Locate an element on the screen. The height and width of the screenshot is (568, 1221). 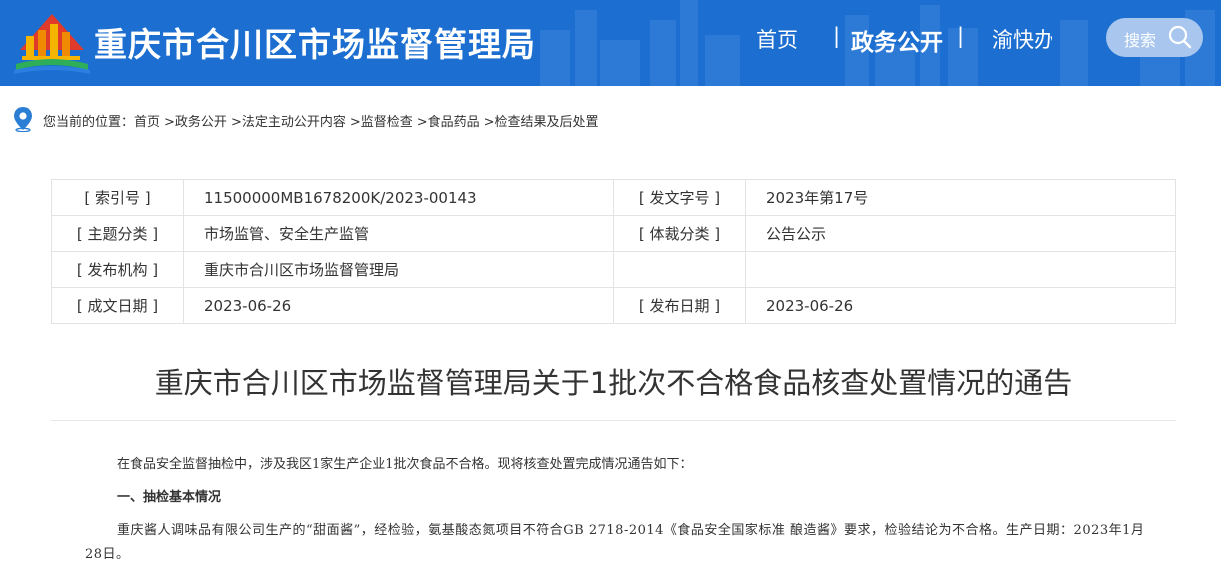
search-label: 搜索 is located at coordinates (1140, 40).